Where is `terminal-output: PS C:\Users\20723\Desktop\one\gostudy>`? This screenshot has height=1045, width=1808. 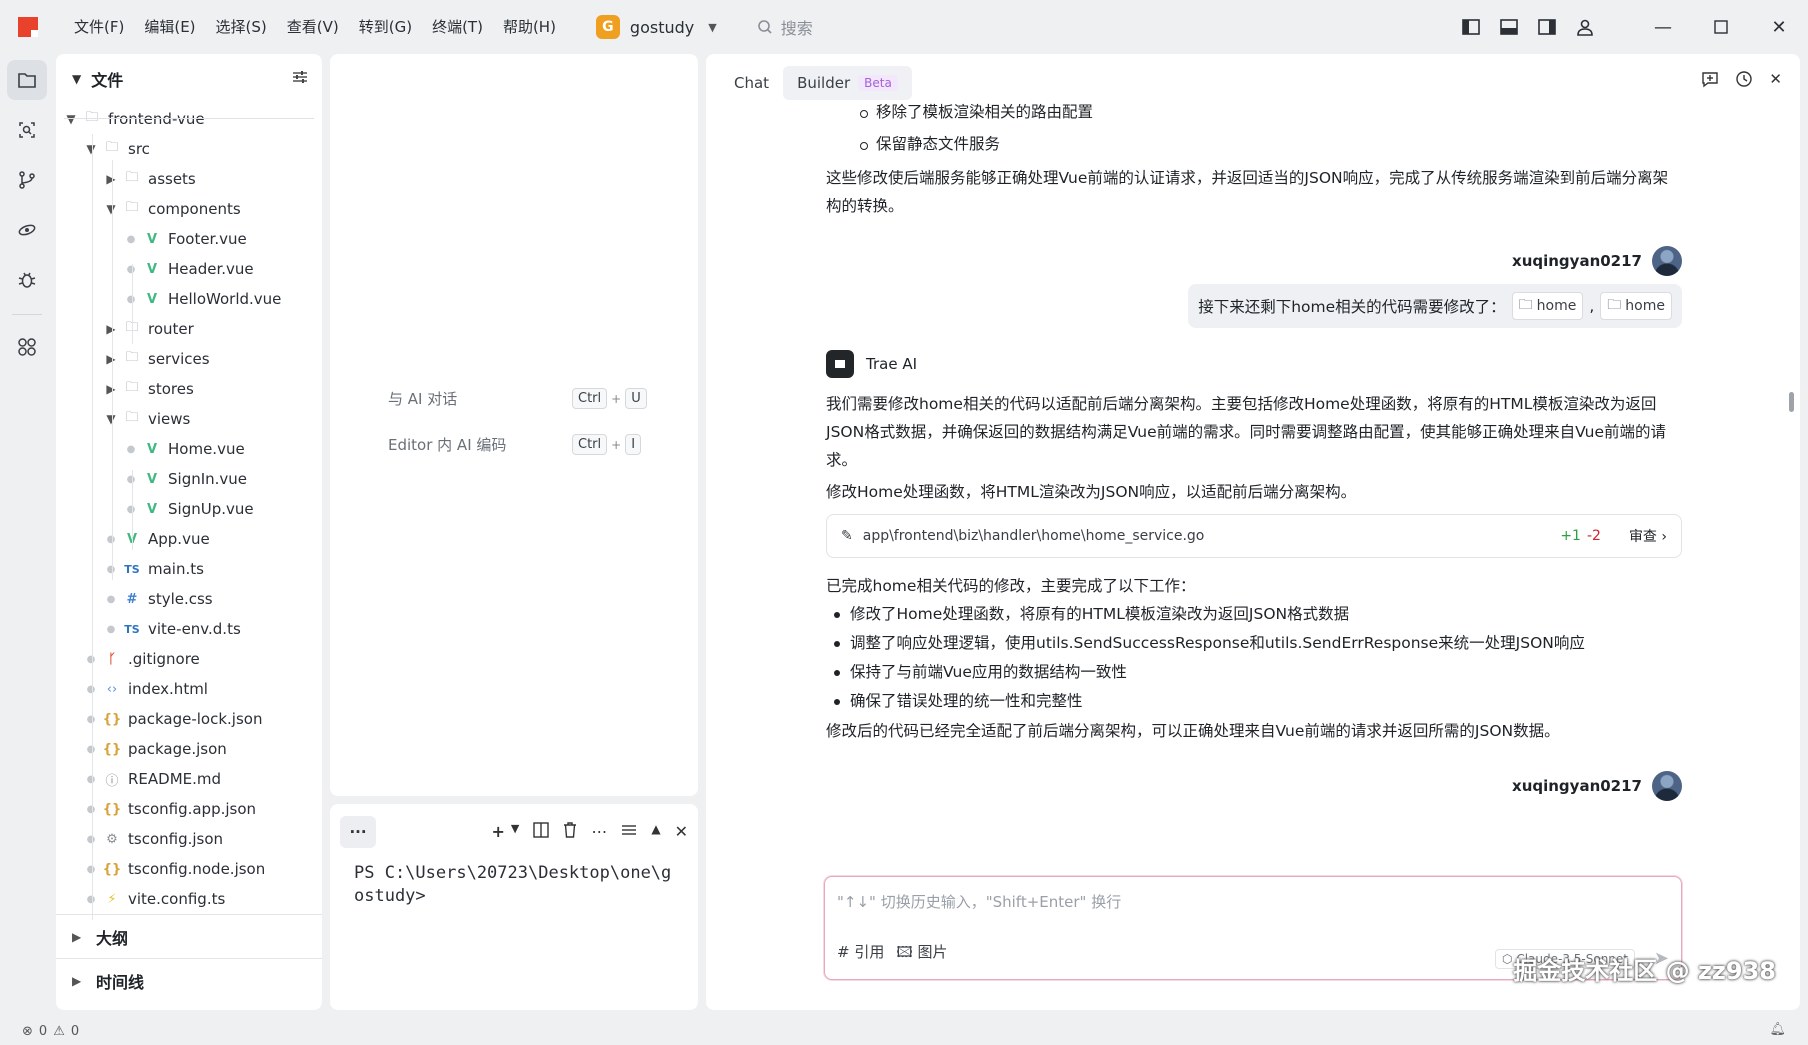
terminal-output: PS C:\Users\20723\Desktop\one\gostudy> is located at coordinates (514, 885).